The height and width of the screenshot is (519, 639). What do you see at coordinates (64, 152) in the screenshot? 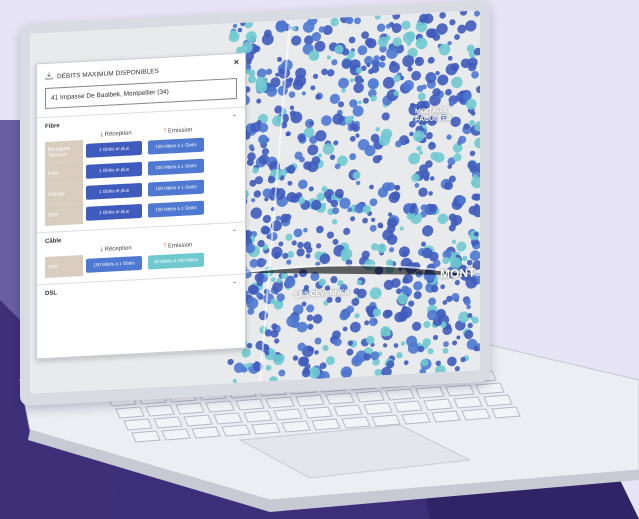
I see `operator-label: Bouygues Telecom` at bounding box center [64, 152].